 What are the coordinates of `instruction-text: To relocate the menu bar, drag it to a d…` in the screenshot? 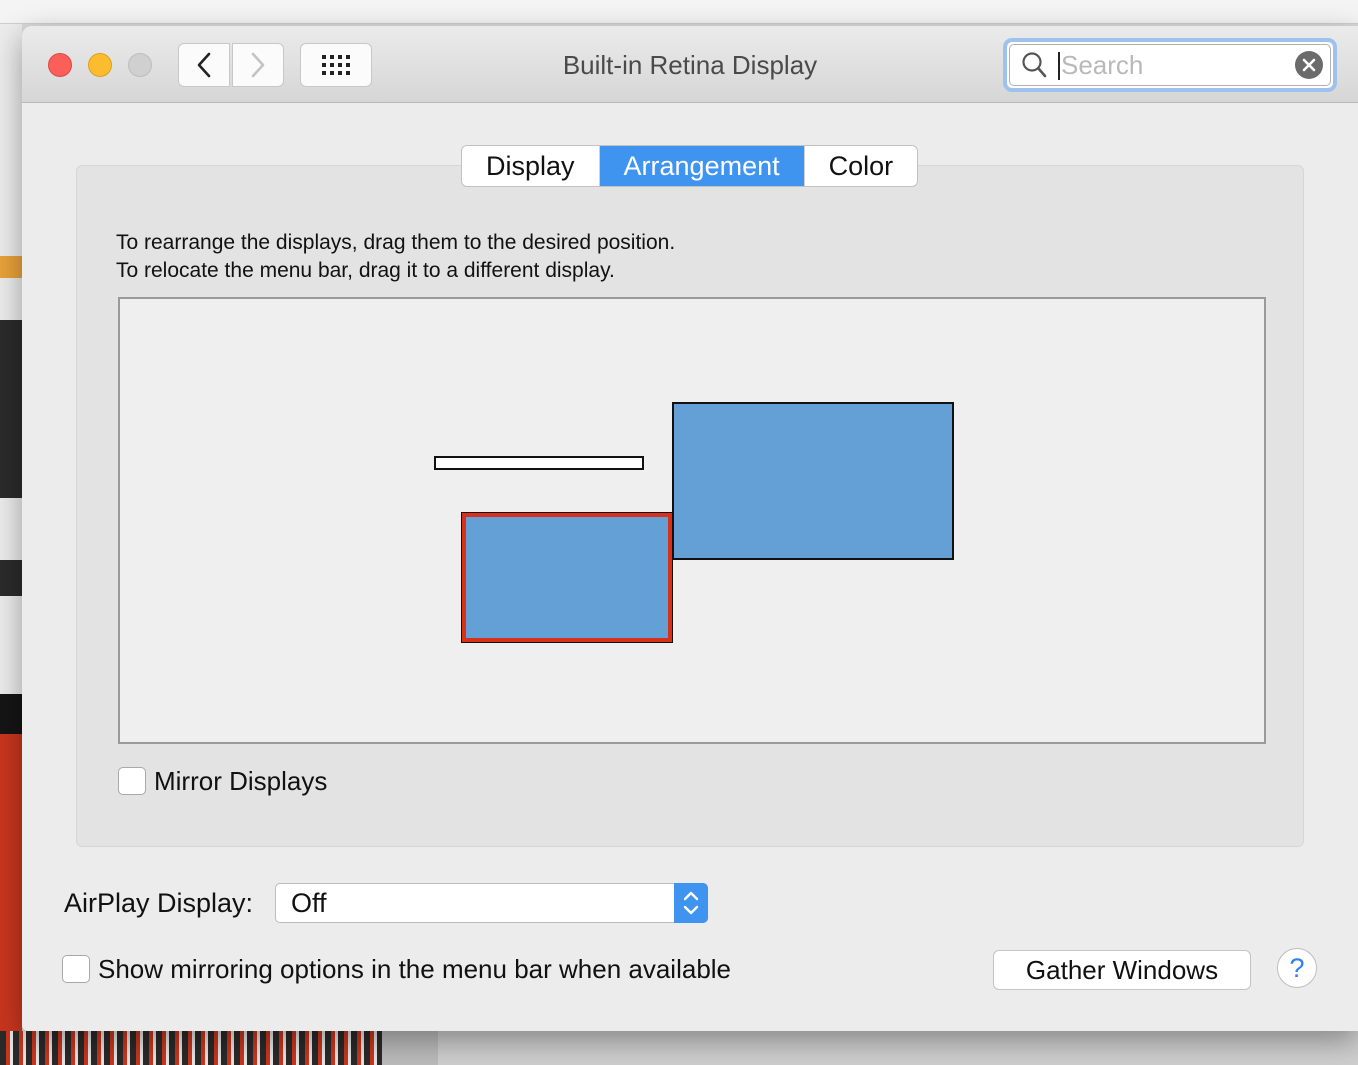 It's located at (365, 270).